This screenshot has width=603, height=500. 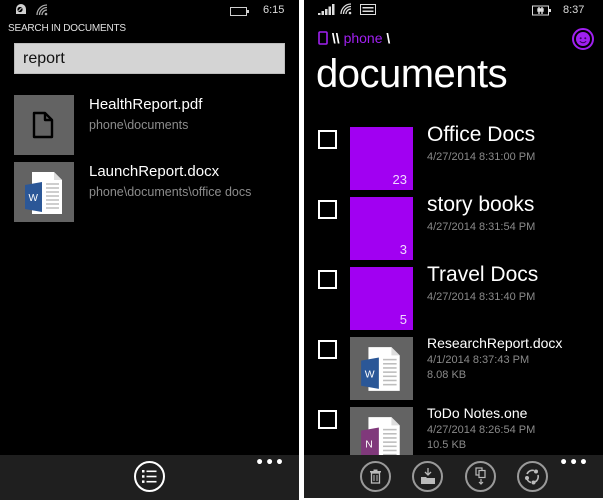 I want to click on copy-icon, so click(x=480, y=476).